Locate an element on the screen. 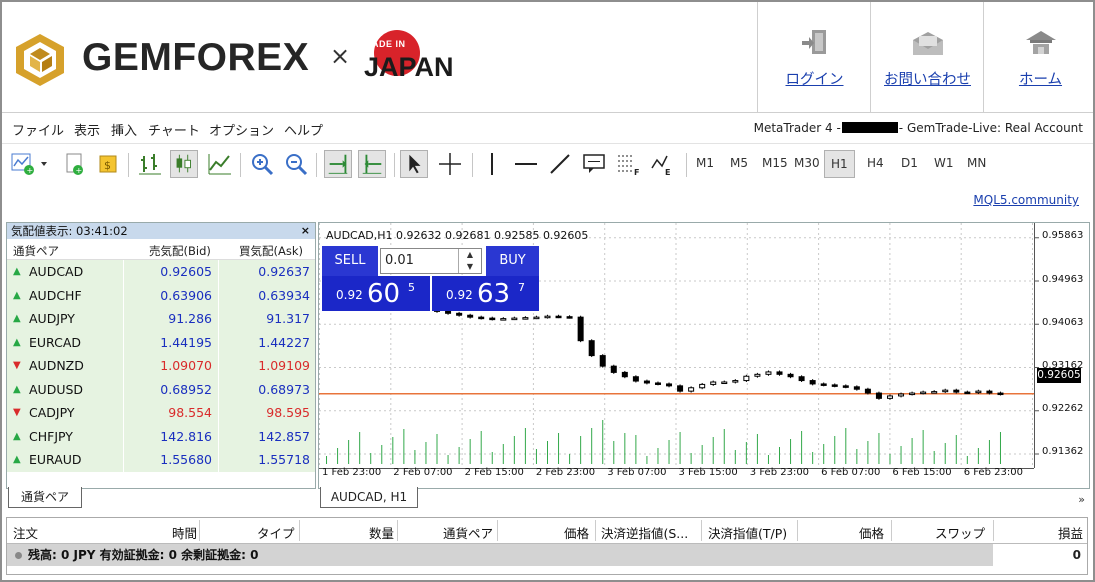 Image resolution: width=1095 pixels, height=582 pixels. fibonacci-icon: F is located at coordinates (628, 164).